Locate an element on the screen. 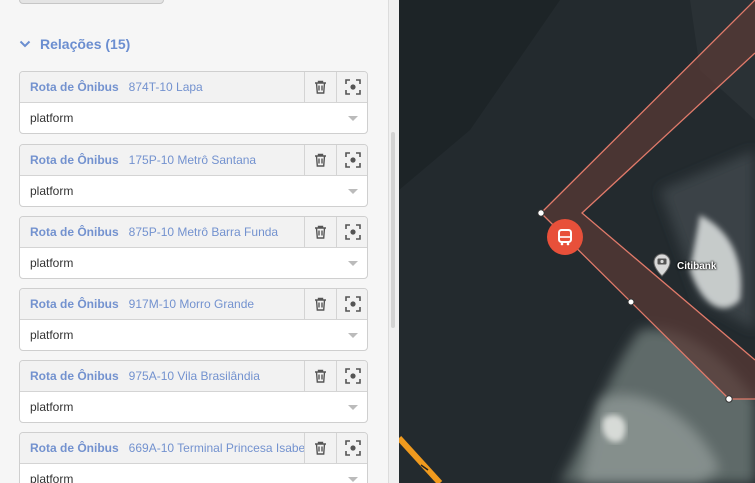  relation-link: Rota de Ônibus 975A-10 Vila Brasilândia is located at coordinates (145, 376).